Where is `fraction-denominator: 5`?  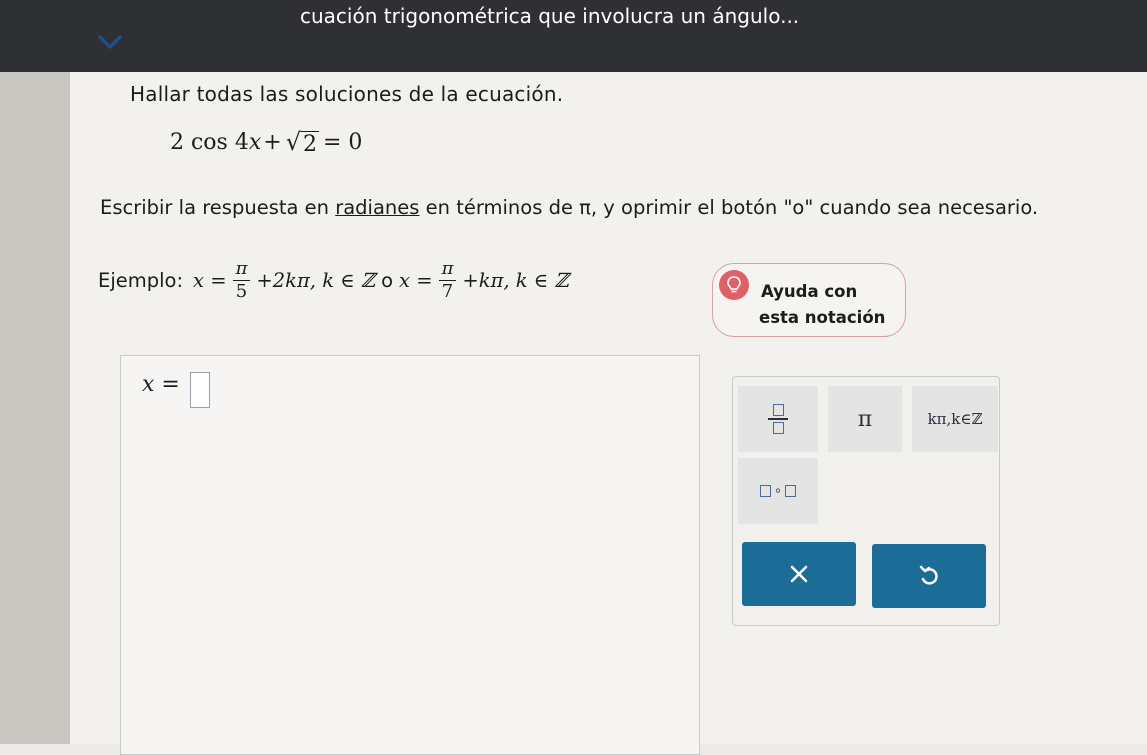 fraction-denominator: 5 is located at coordinates (241, 291).